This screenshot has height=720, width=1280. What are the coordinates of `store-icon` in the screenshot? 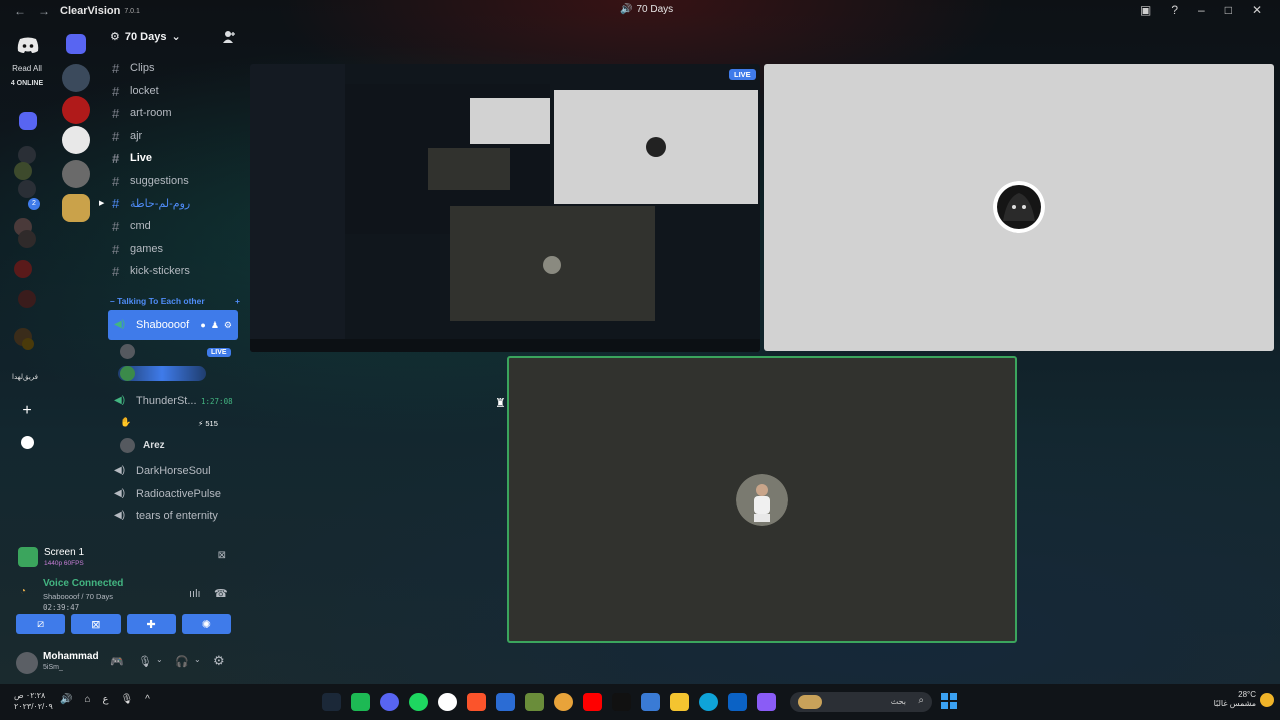 It's located at (650, 702).